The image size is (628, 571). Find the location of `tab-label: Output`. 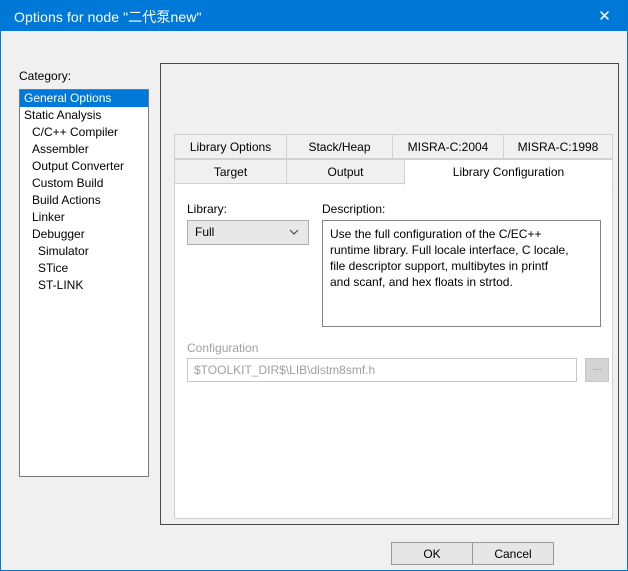

tab-label: Output is located at coordinates (345, 171).